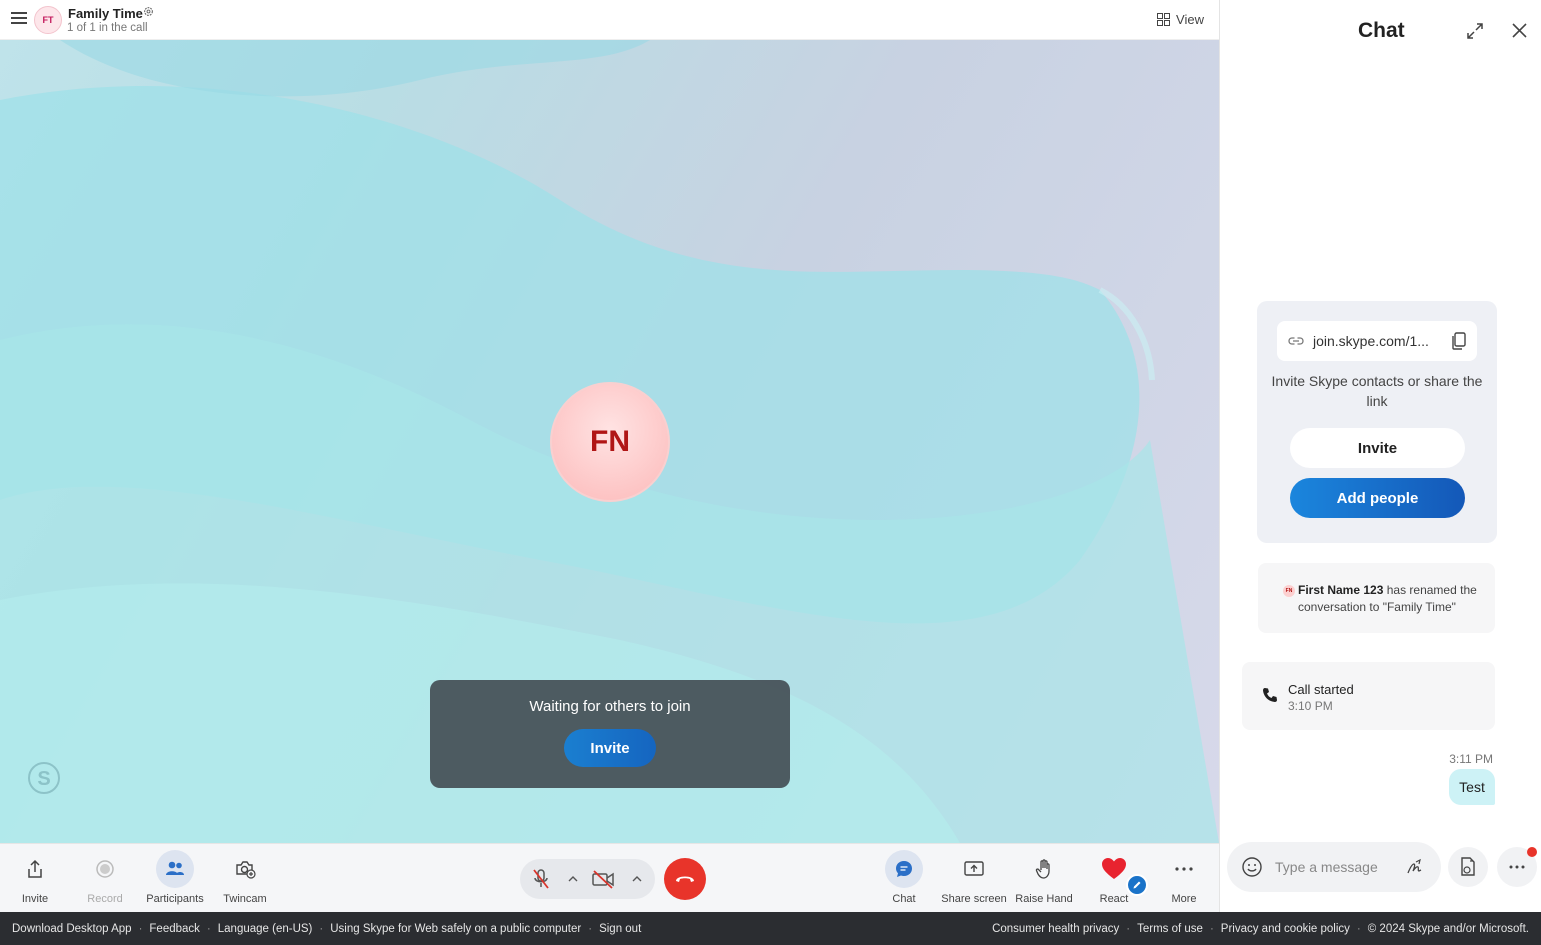  What do you see at coordinates (620, 929) in the screenshot?
I see `sign-out-link: Sign out` at bounding box center [620, 929].